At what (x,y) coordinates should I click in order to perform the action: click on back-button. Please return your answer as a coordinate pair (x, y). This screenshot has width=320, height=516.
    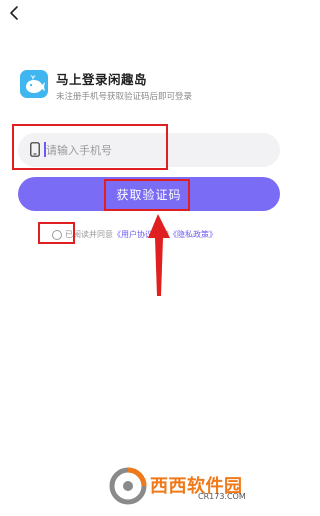
    Looking at the image, I should click on (15, 13).